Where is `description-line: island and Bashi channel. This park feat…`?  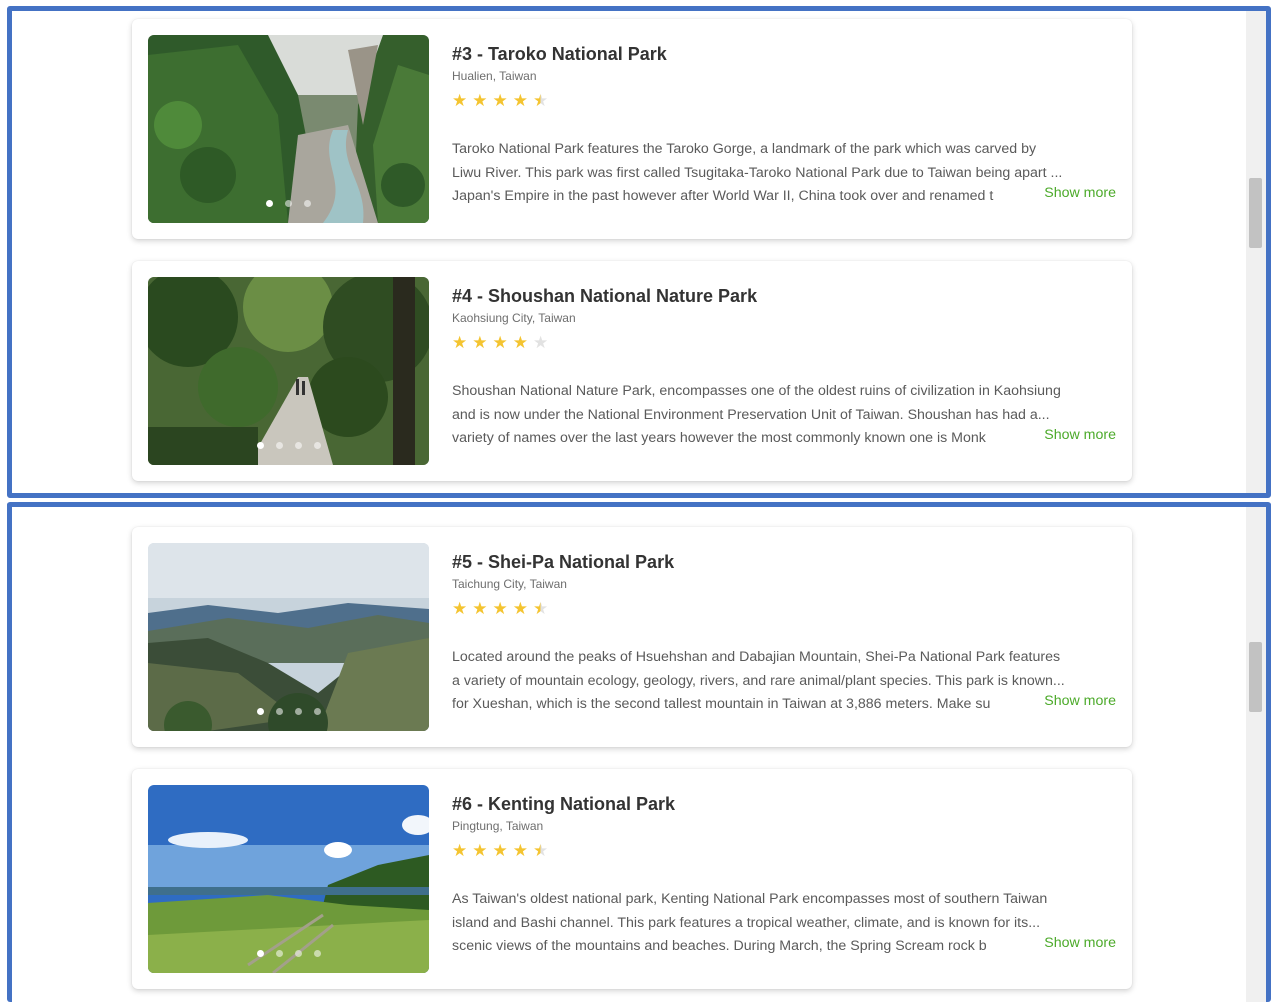 description-line: island and Bashi channel. This park feat… is located at coordinates (746, 922).